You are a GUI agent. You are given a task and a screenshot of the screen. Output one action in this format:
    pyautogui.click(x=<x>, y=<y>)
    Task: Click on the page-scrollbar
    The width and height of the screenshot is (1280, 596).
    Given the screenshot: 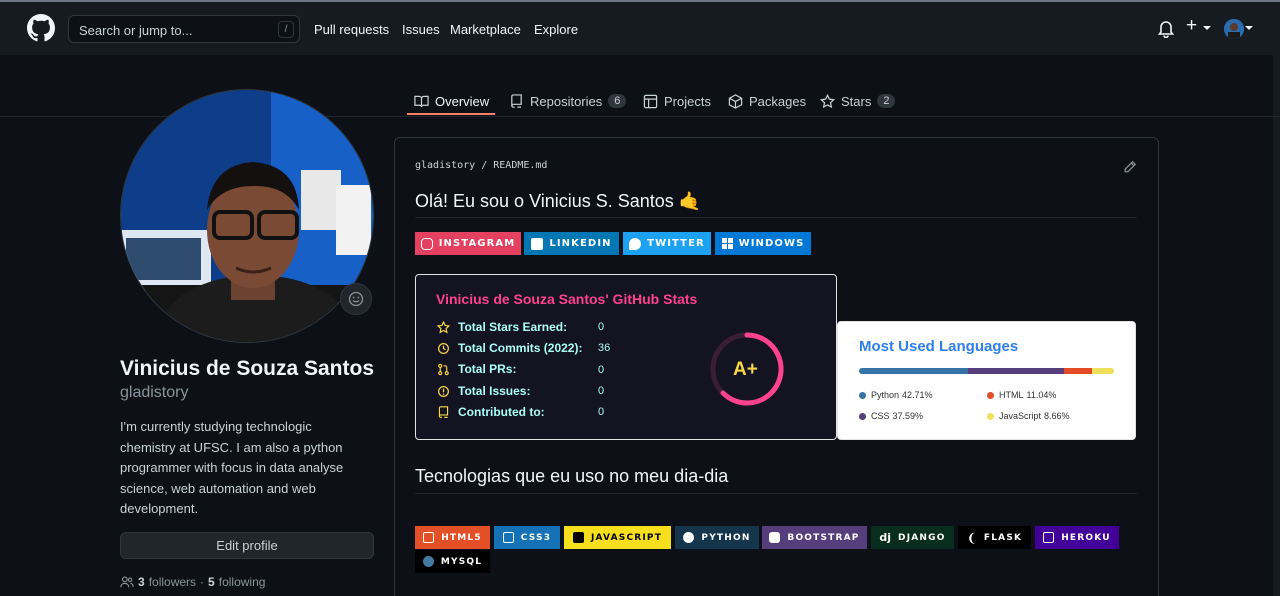 What is the action you would take?
    pyautogui.click(x=1276, y=325)
    